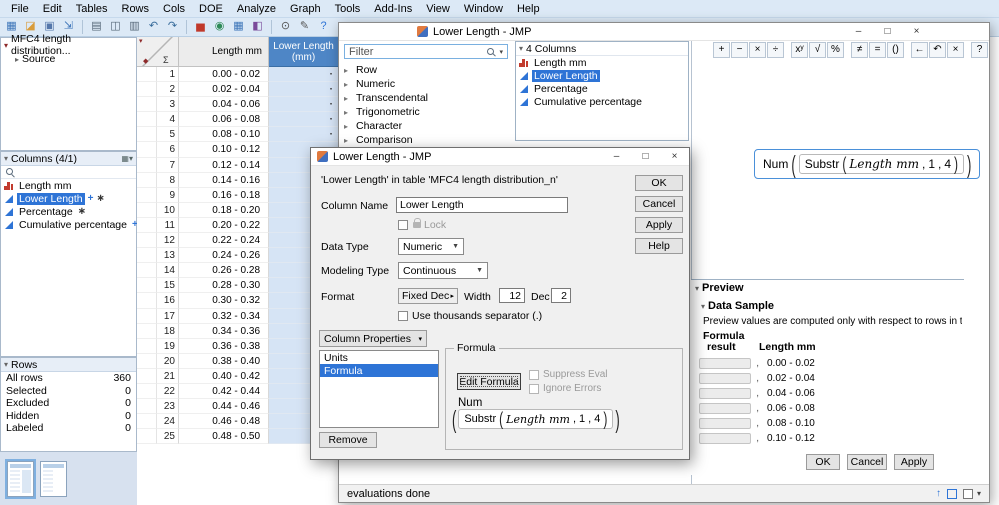  I want to click on function-group-comparison: ▸ Comparison, so click(426, 140).